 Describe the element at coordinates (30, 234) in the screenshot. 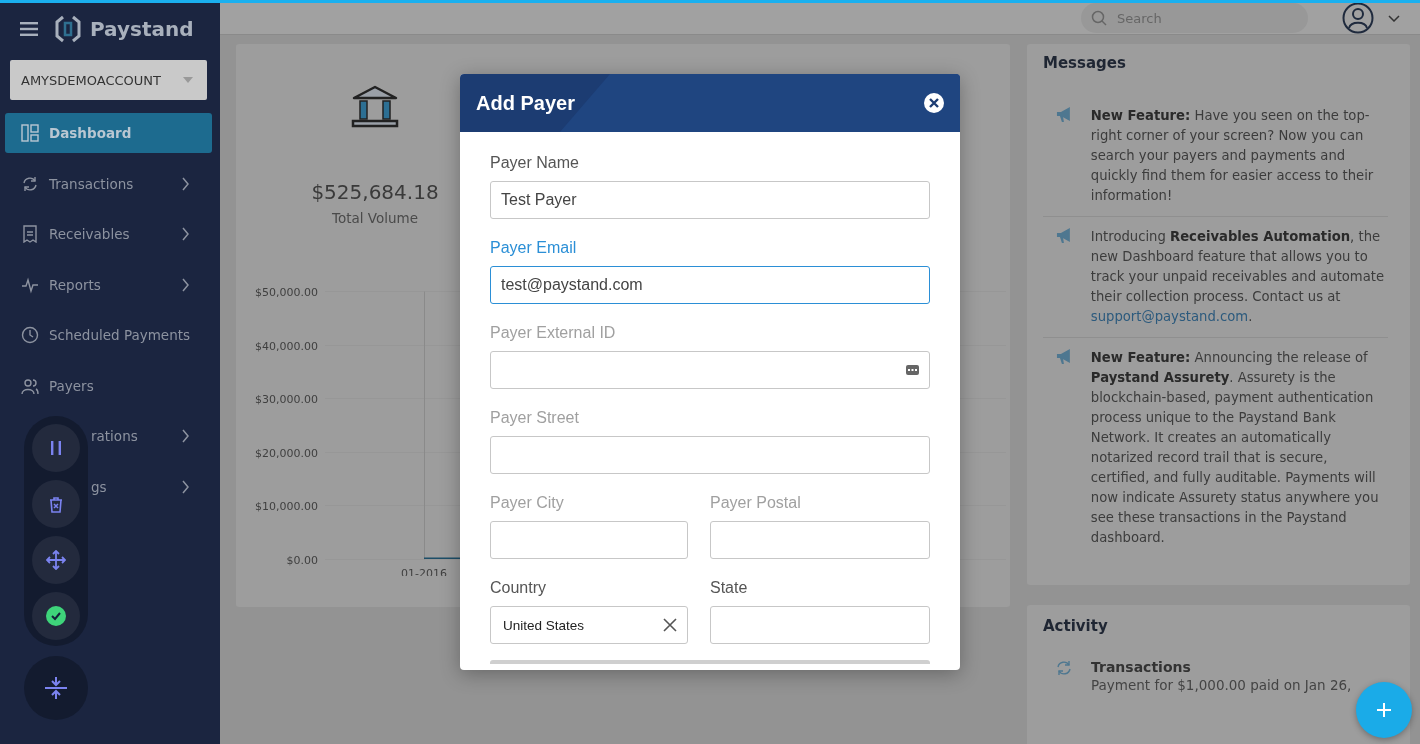

I see `receipt-icon` at that location.